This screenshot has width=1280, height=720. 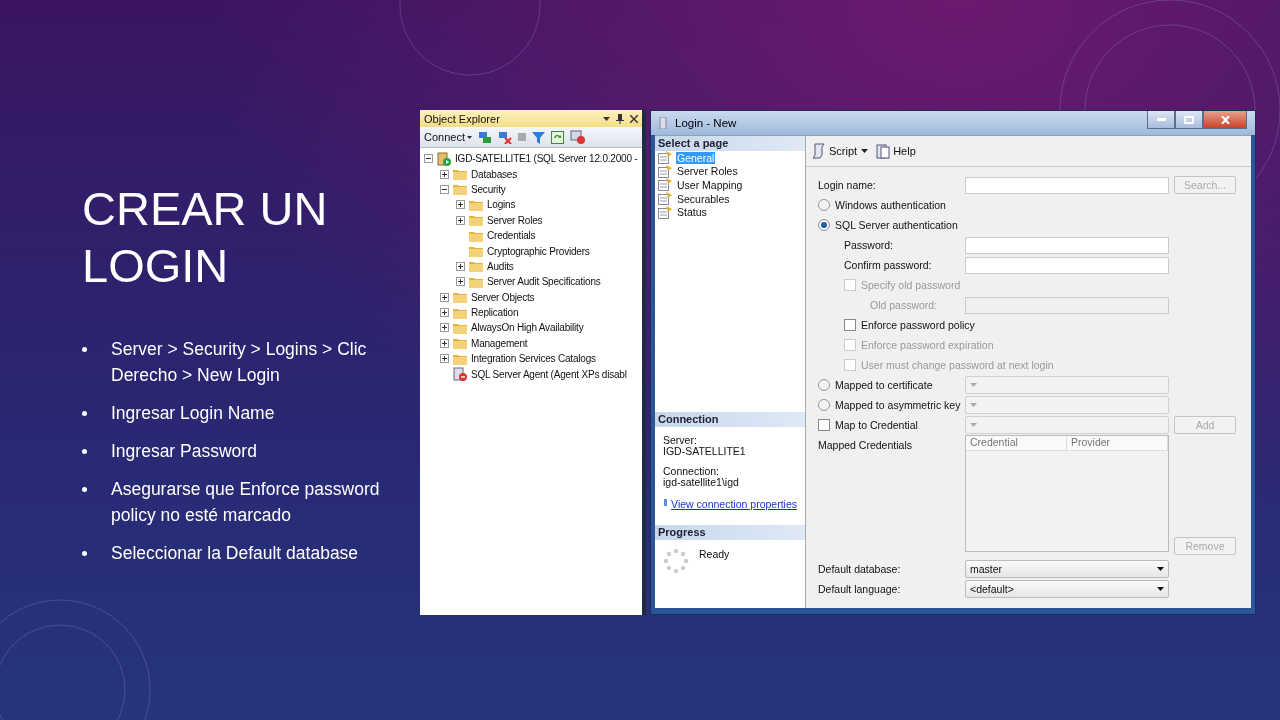 I want to click on bullet-text: Seleccionar la Default database, so click(x=235, y=553).